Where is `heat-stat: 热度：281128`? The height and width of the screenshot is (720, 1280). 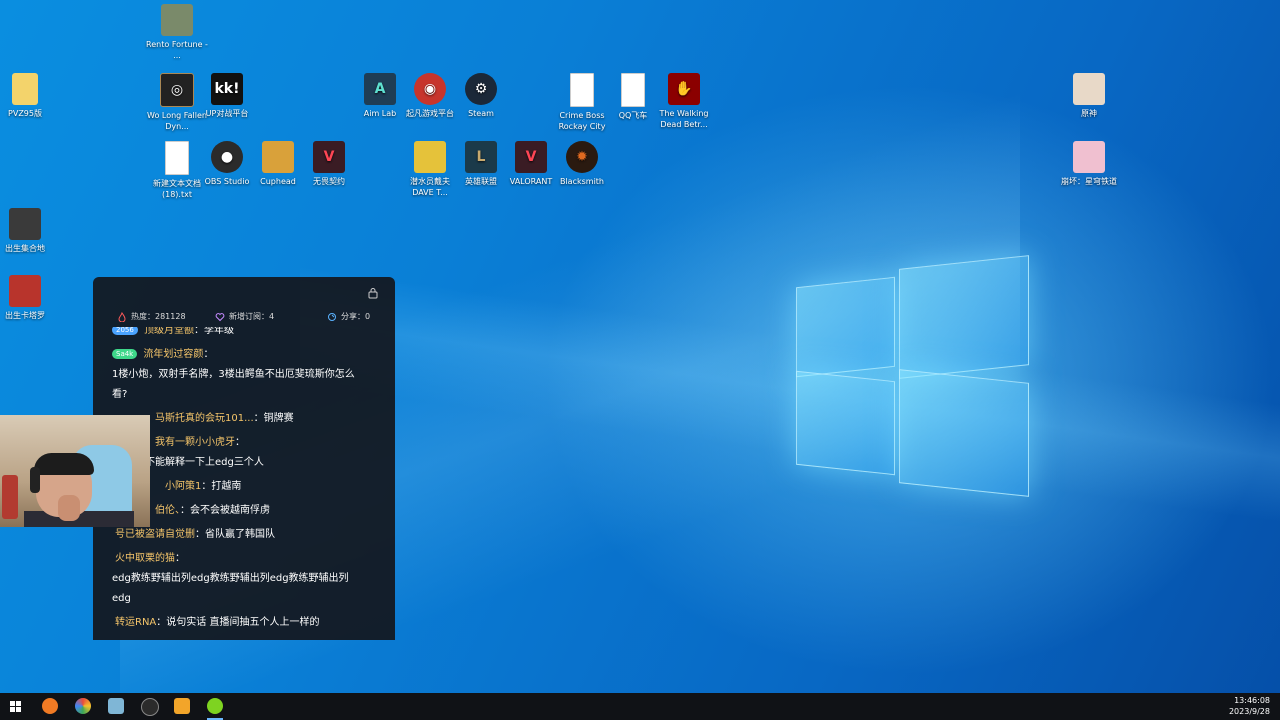 heat-stat: 热度：281128 is located at coordinates (151, 316).